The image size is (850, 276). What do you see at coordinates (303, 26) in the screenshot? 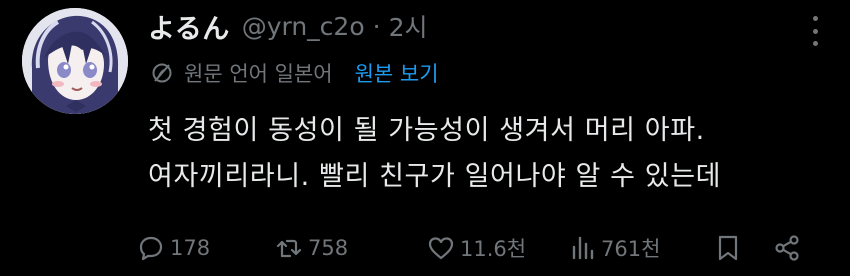
I see `user-handle: @yrn_c2o` at bounding box center [303, 26].